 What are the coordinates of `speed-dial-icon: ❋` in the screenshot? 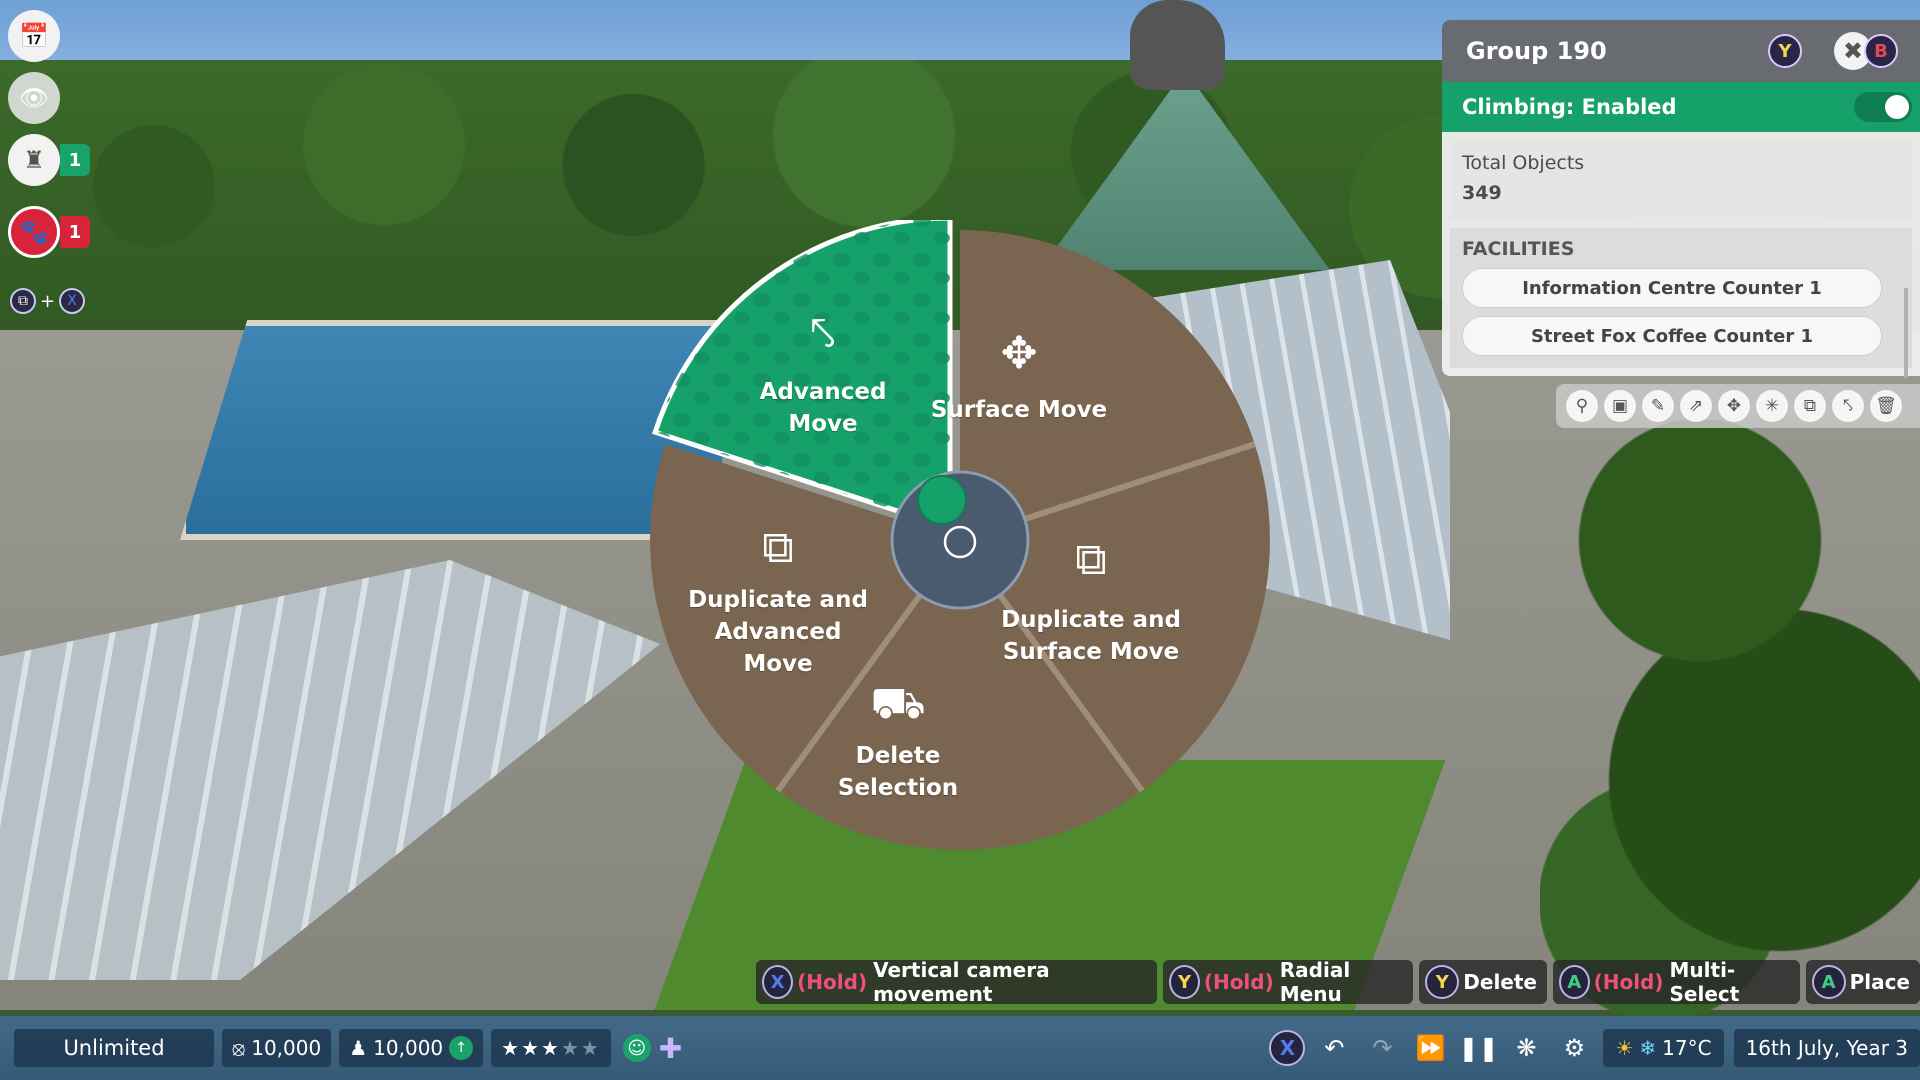 It's located at (1526, 1048).